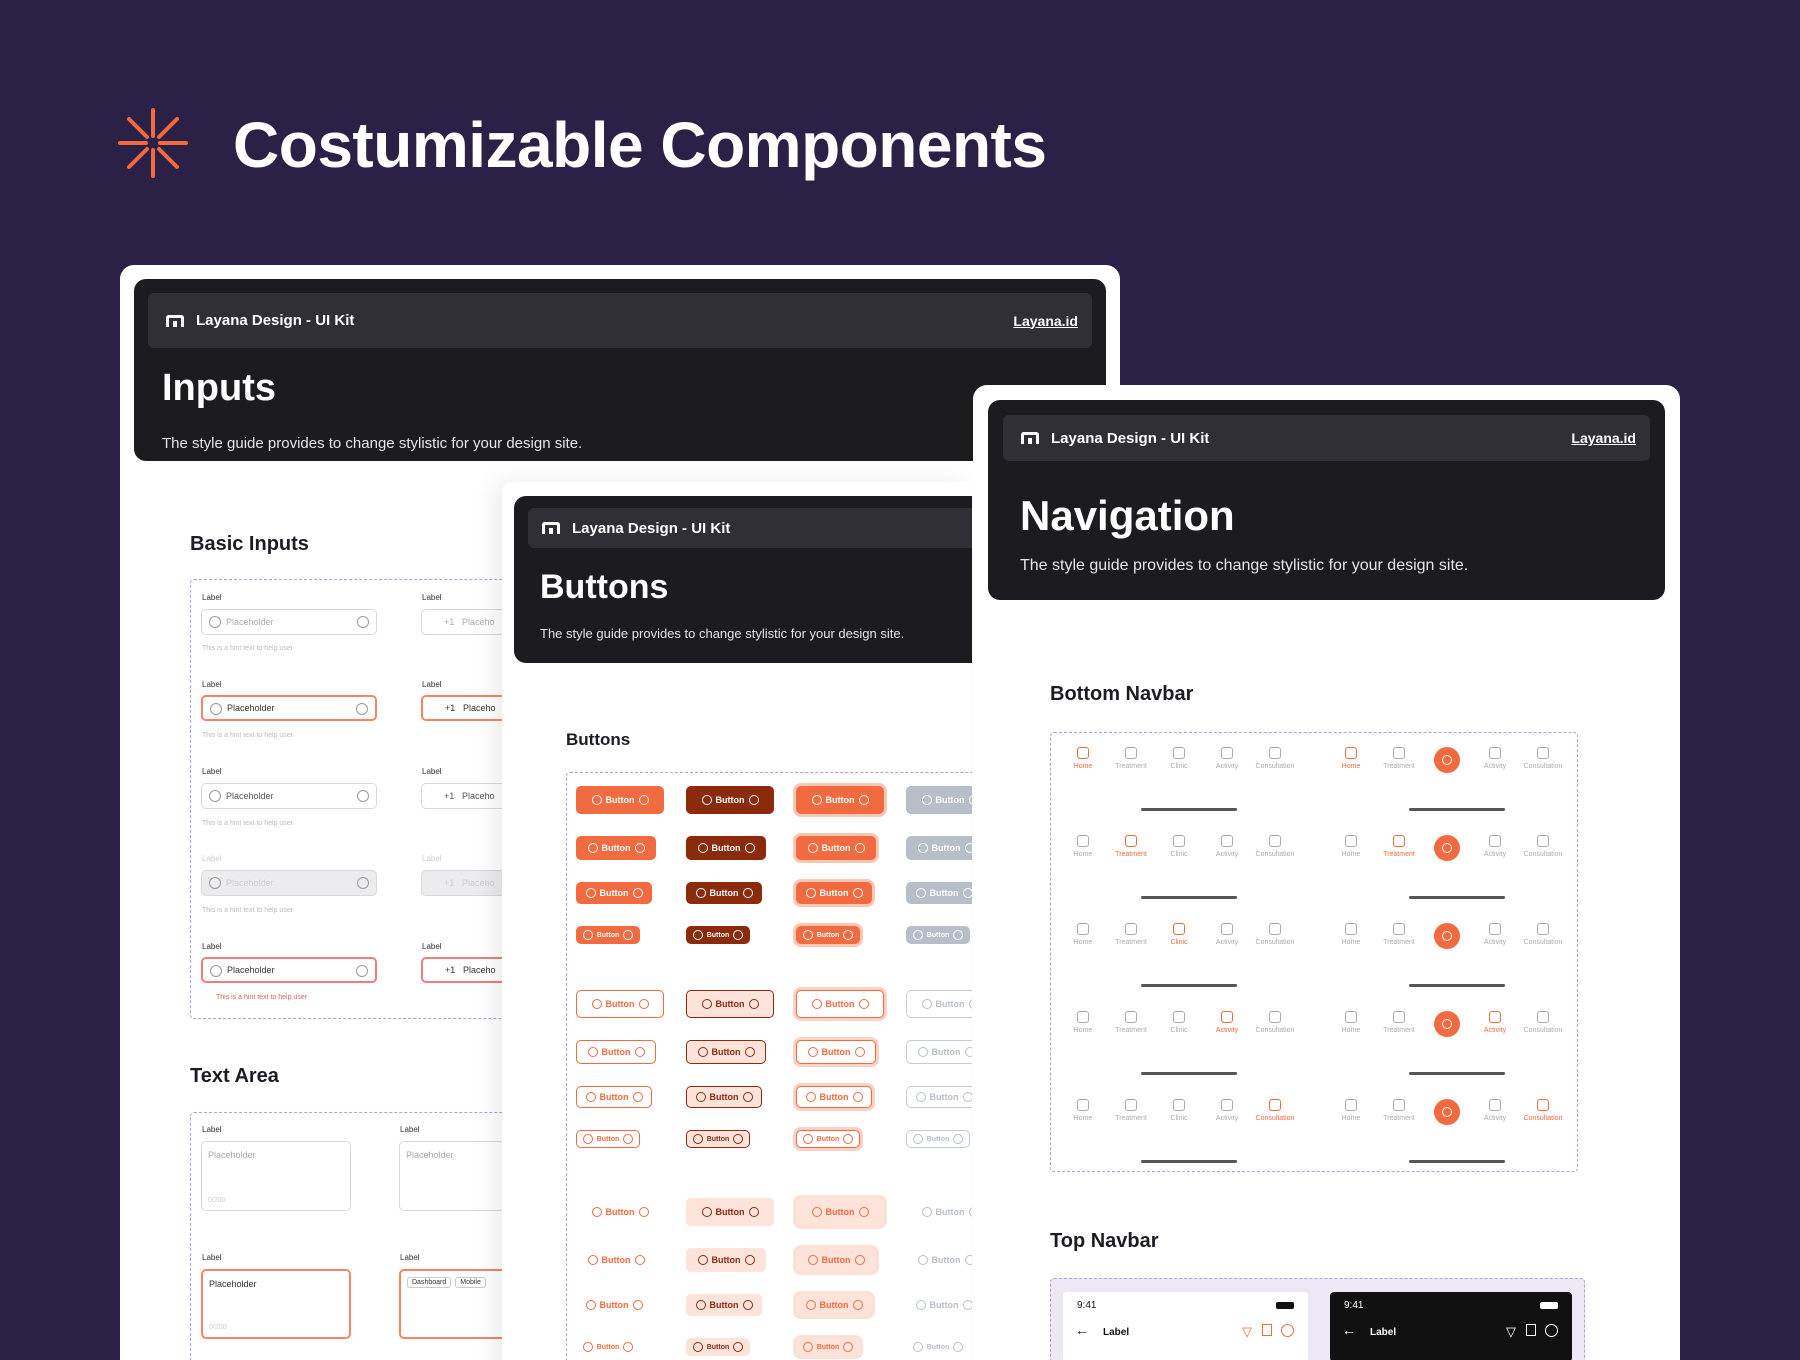 Image resolution: width=1800 pixels, height=1360 pixels. What do you see at coordinates (289, 622) in the screenshot?
I see `text-input: Placeholder` at bounding box center [289, 622].